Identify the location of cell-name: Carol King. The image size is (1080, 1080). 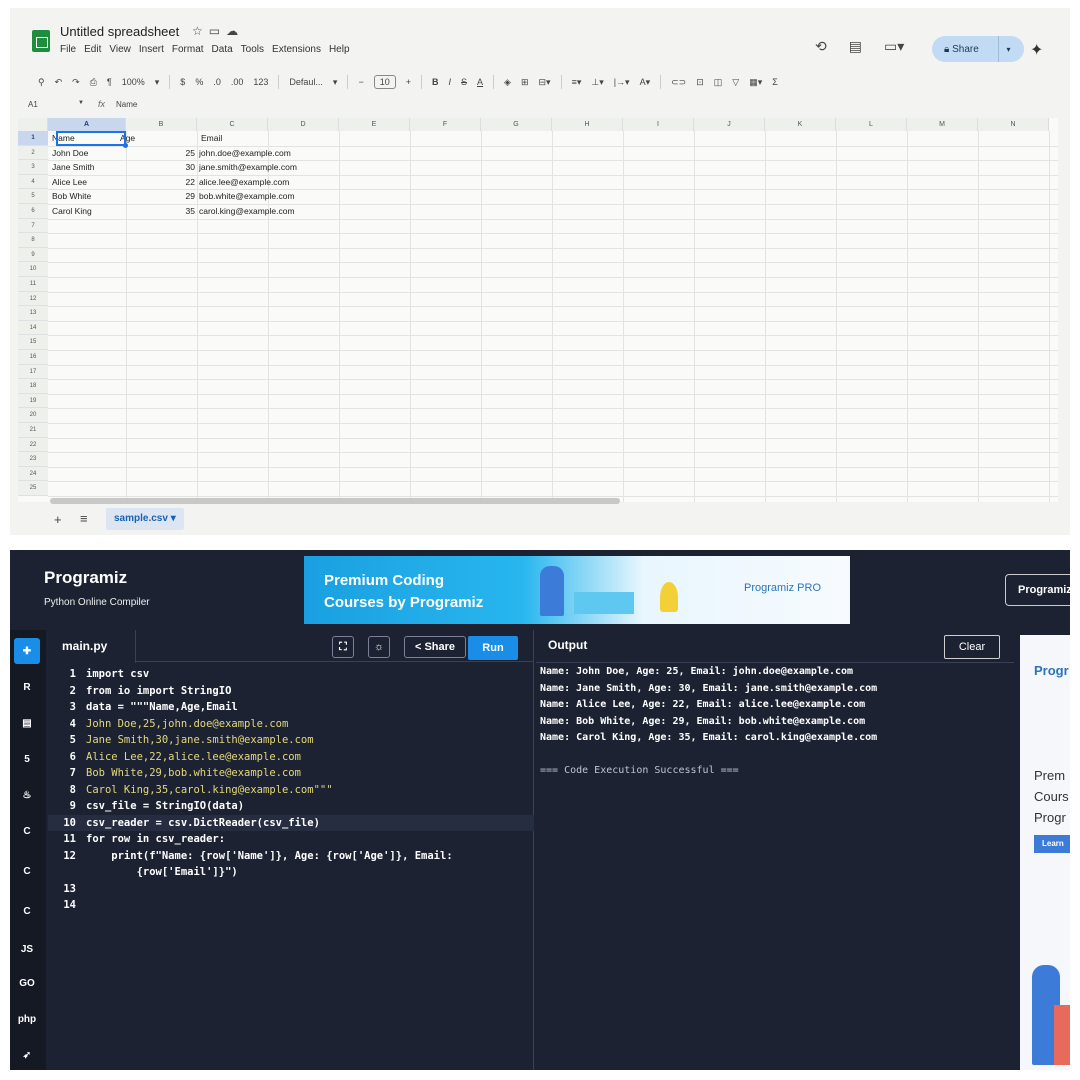
(88, 211).